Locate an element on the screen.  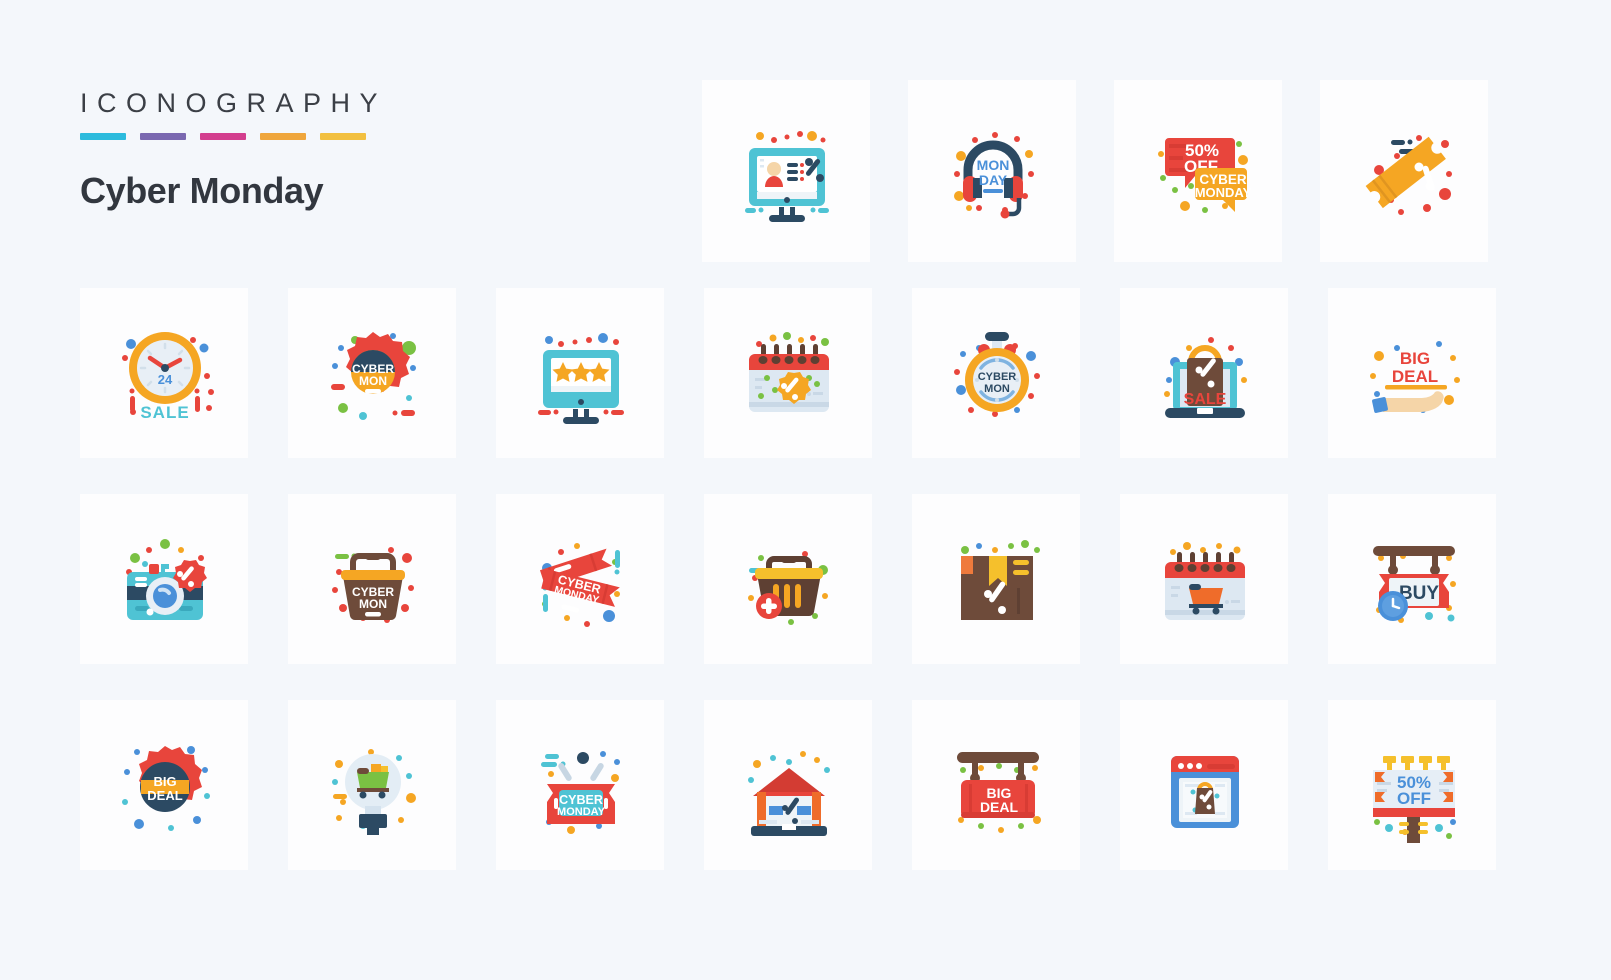
shop-storefront-discount-icon is located at coordinates (788, 785).